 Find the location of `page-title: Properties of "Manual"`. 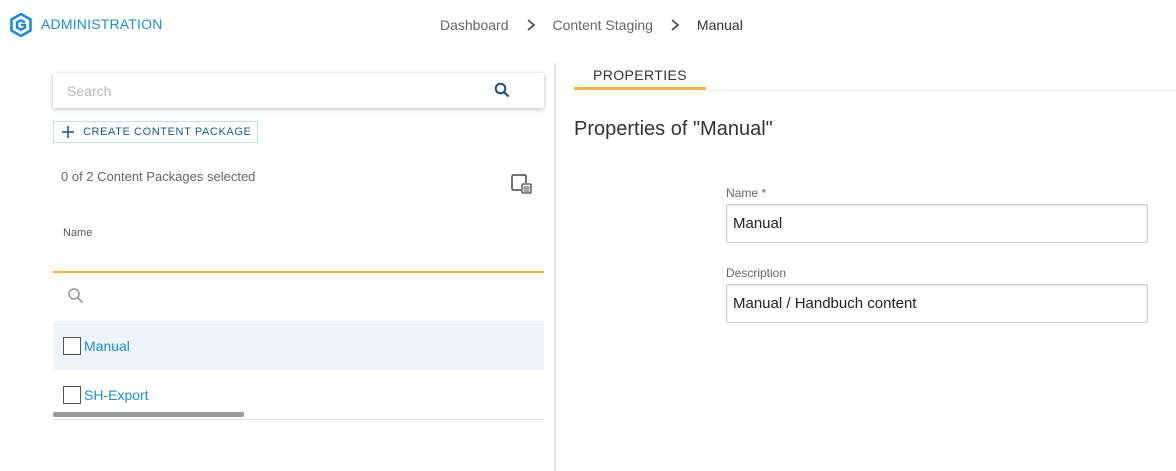

page-title: Properties of "Manual" is located at coordinates (673, 129).